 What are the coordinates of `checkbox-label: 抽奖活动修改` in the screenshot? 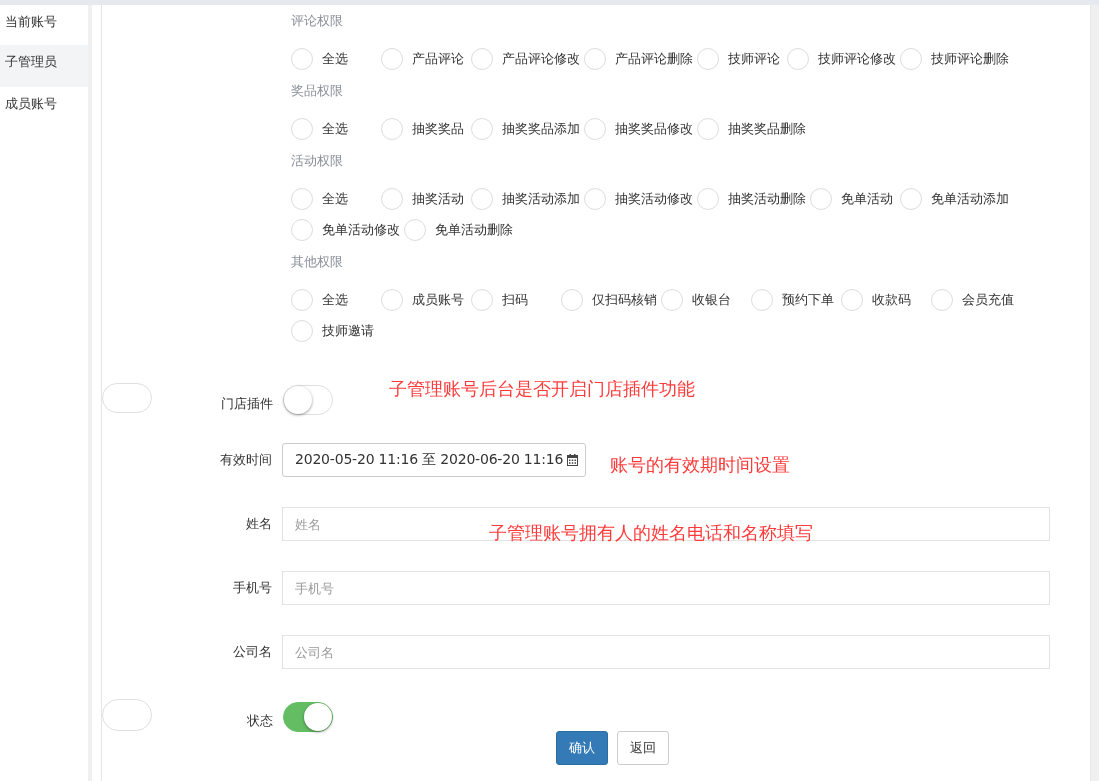 It's located at (654, 198).